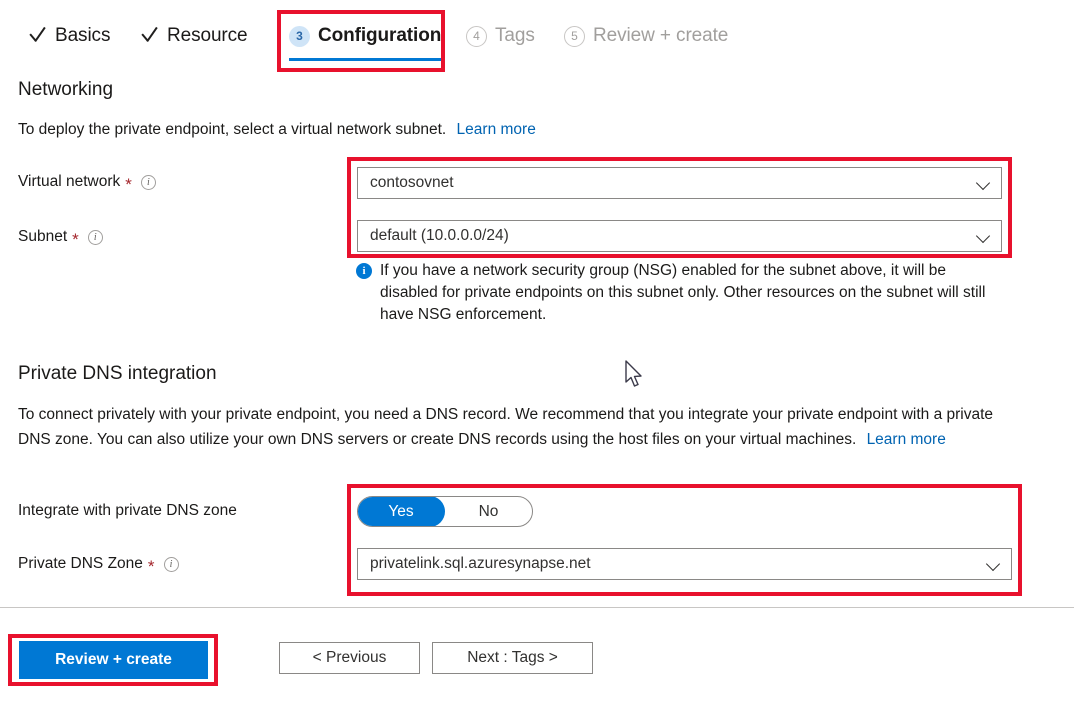  Describe the element at coordinates (43, 236) in the screenshot. I see `subnet-label: Subnet` at that location.